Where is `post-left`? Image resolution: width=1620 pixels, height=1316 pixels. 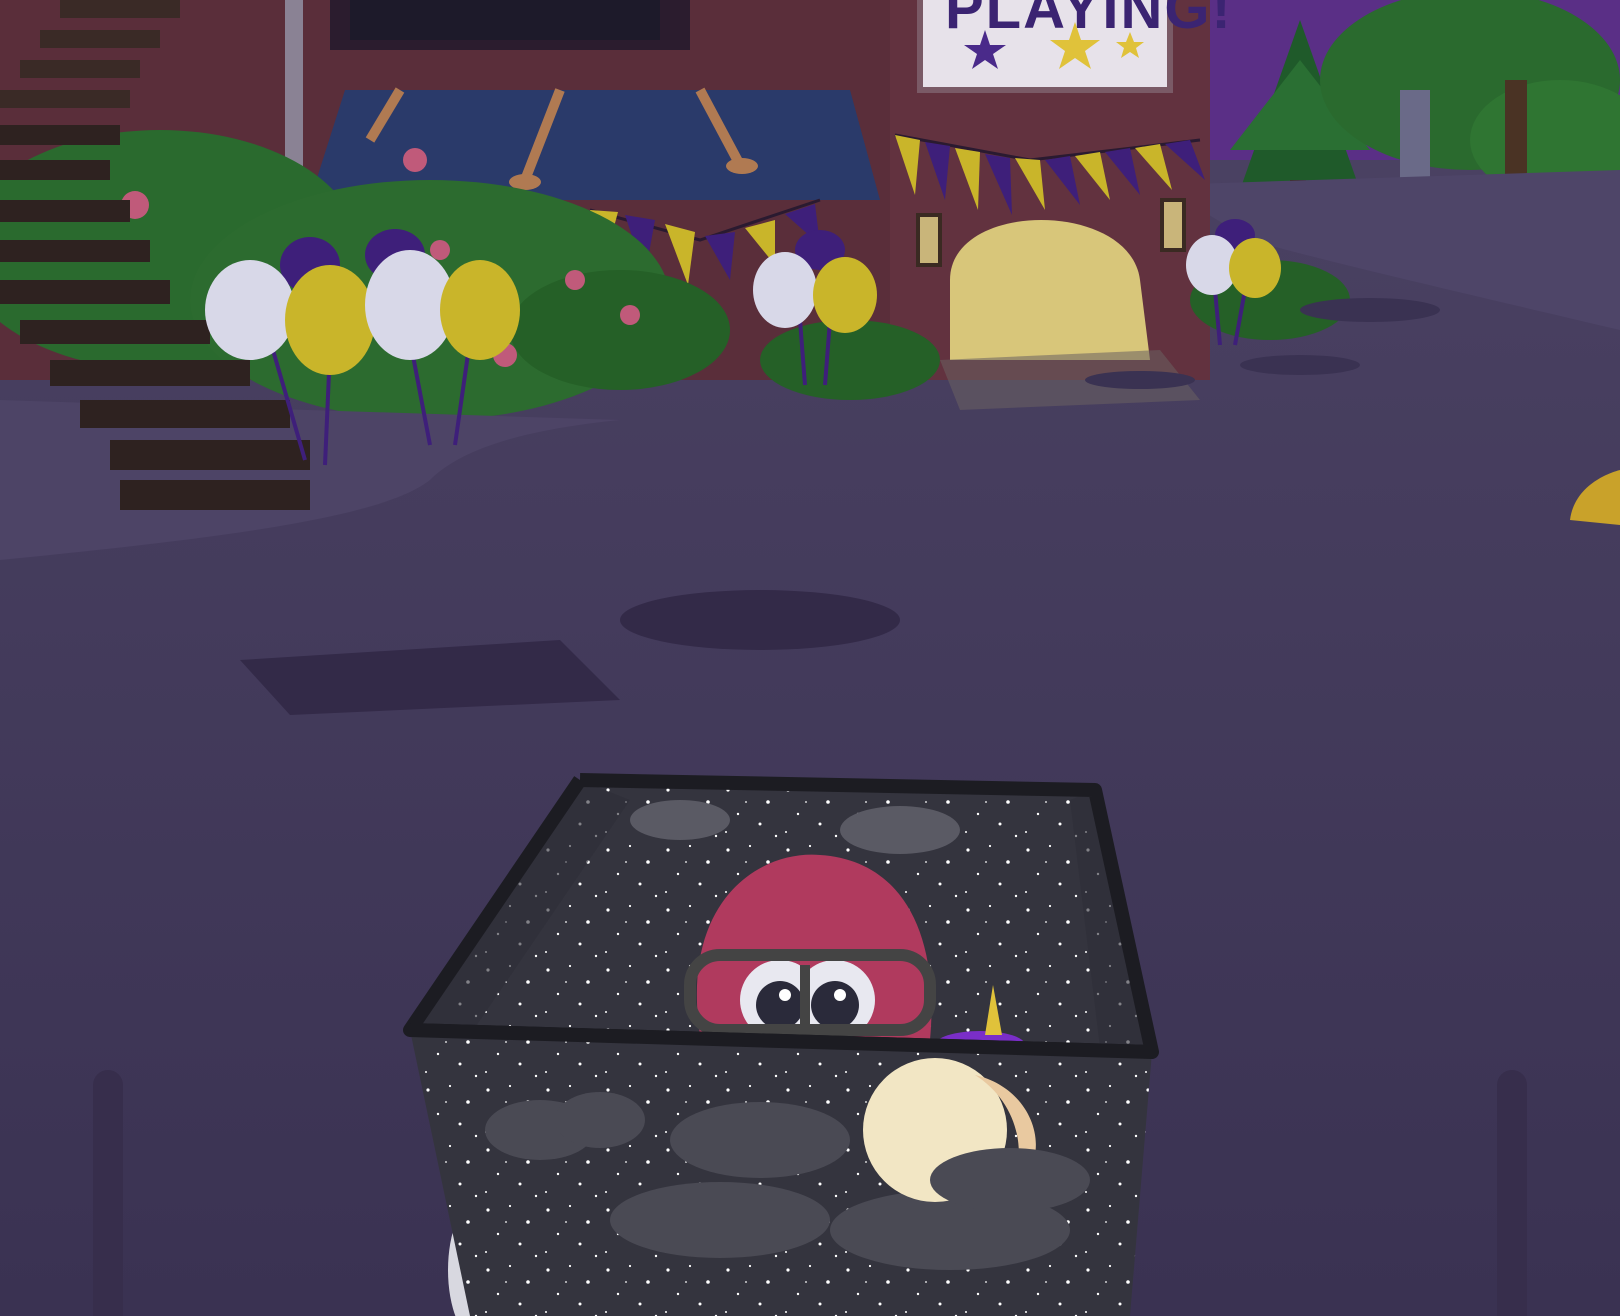 post-left is located at coordinates (108, 1193).